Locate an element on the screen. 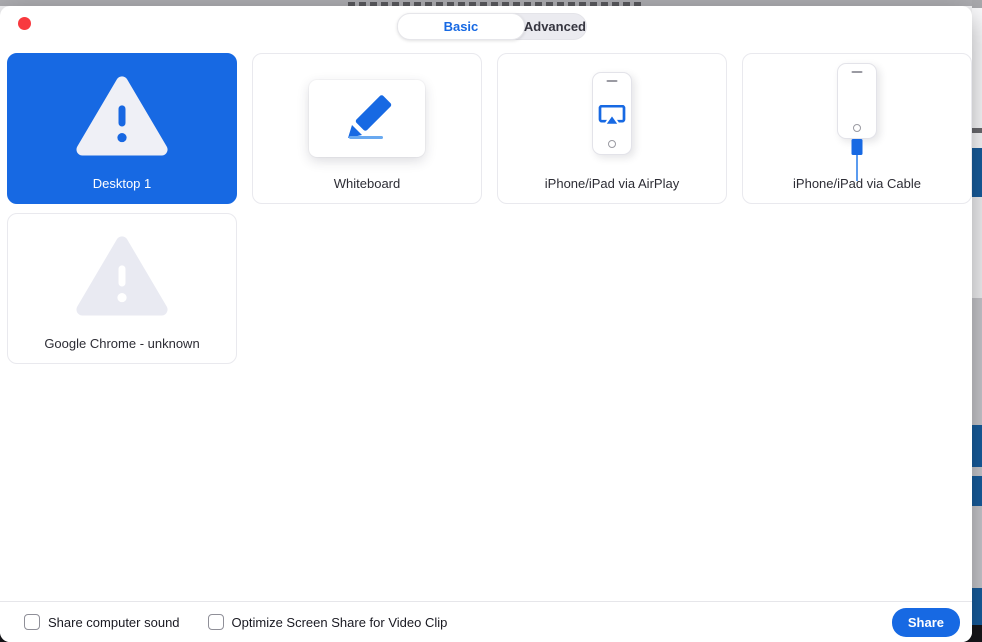 The width and height of the screenshot is (982, 642). tile-iphone-cable: iPhone/iPad via Cable is located at coordinates (857, 128).